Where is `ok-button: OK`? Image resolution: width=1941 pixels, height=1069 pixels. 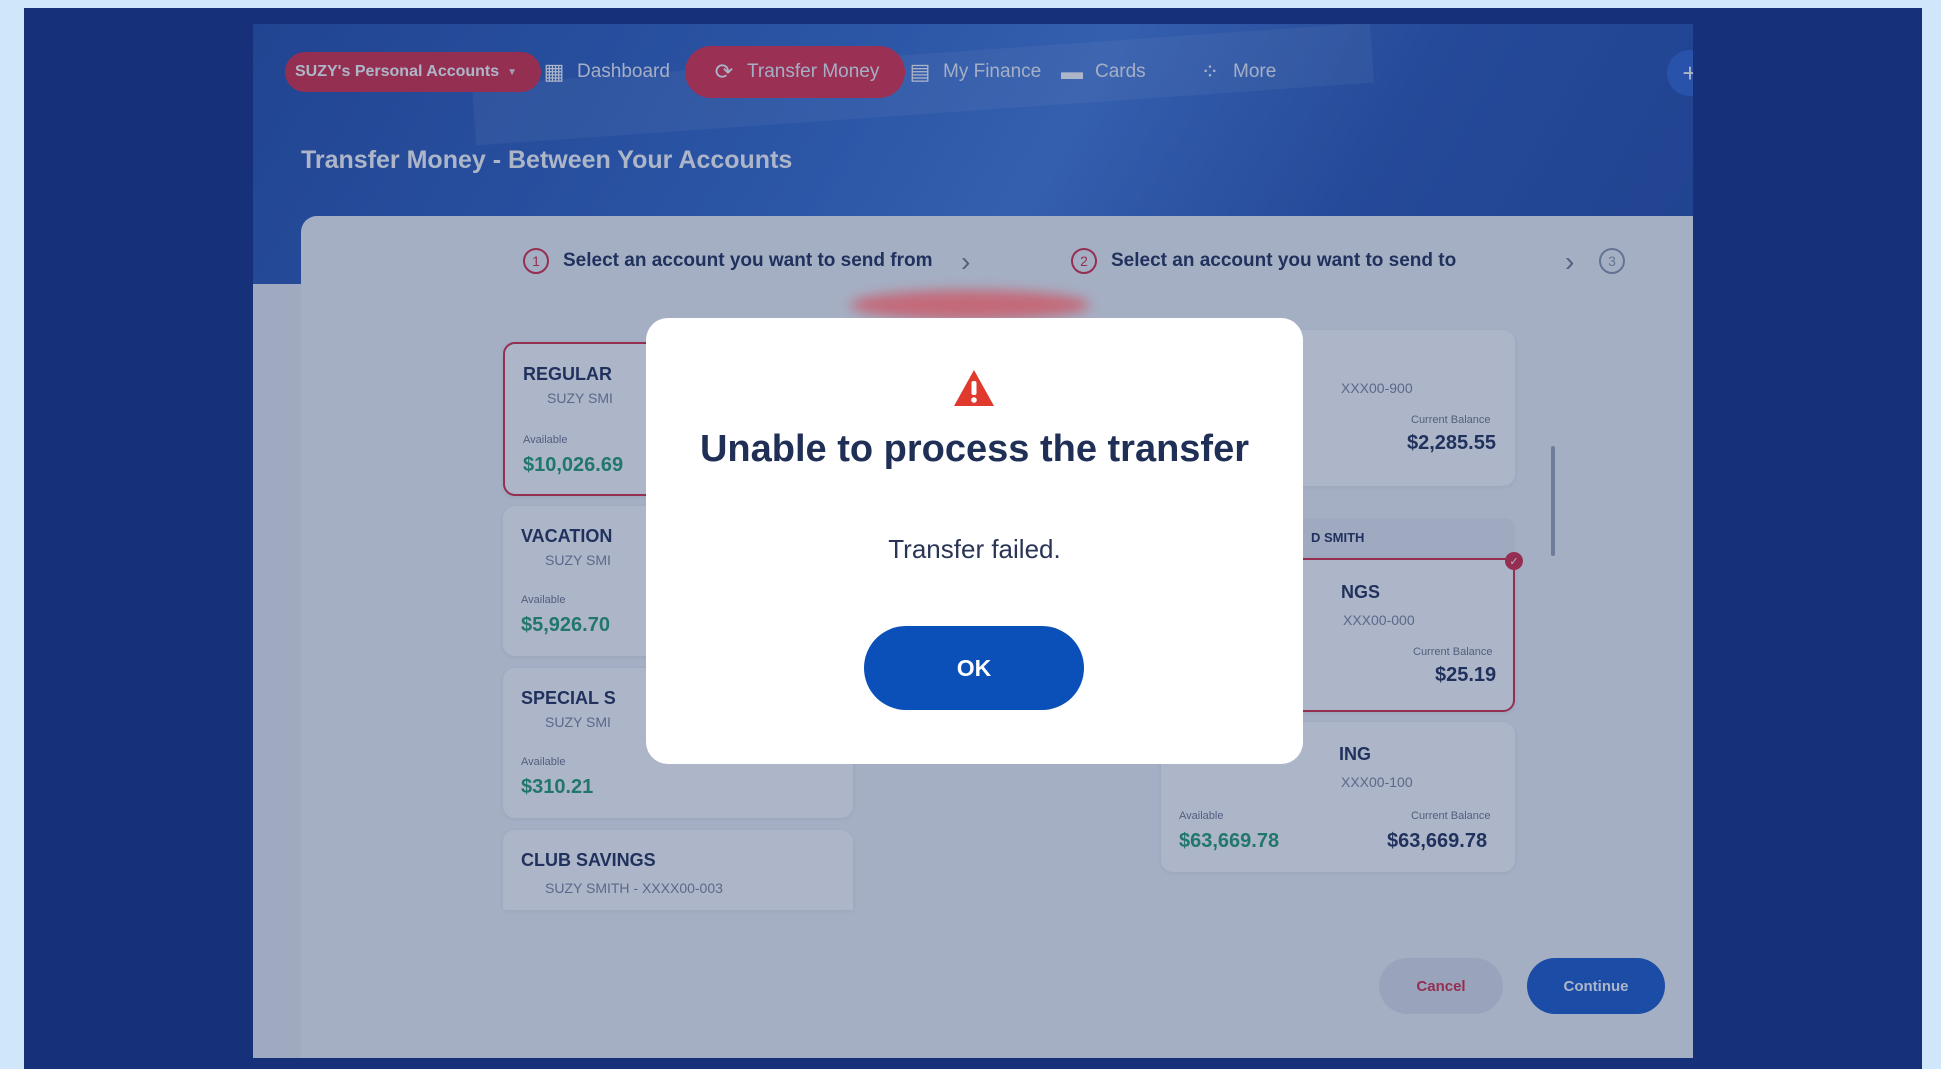 ok-button: OK is located at coordinates (974, 668).